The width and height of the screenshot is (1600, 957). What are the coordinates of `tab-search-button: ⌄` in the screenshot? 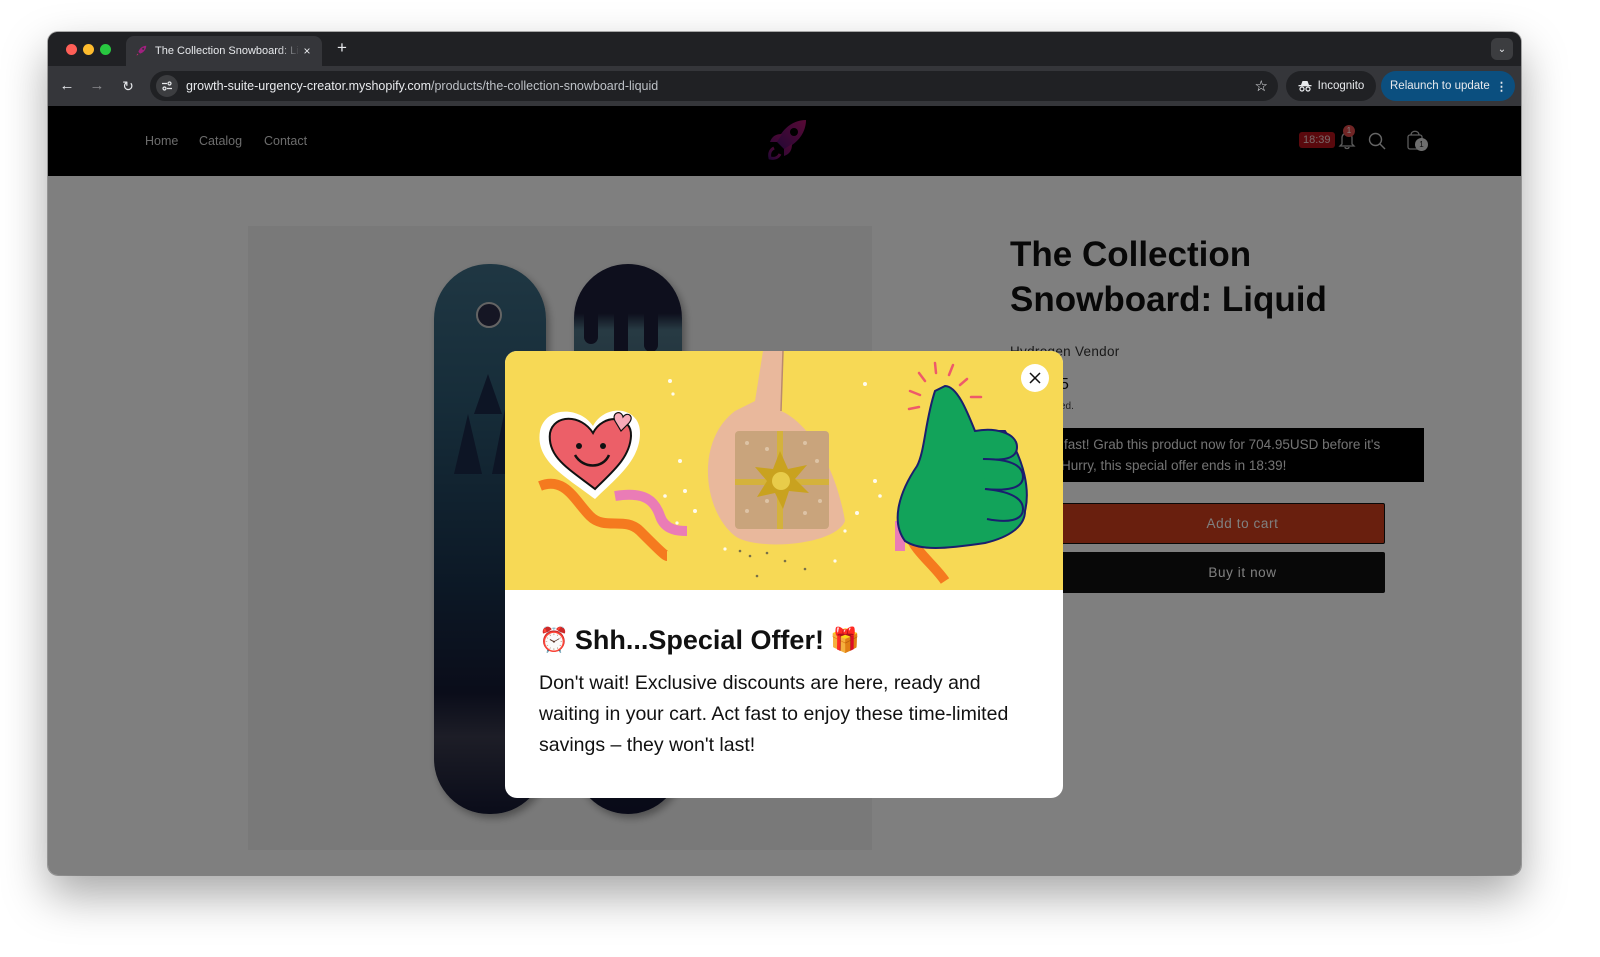 It's located at (1502, 49).